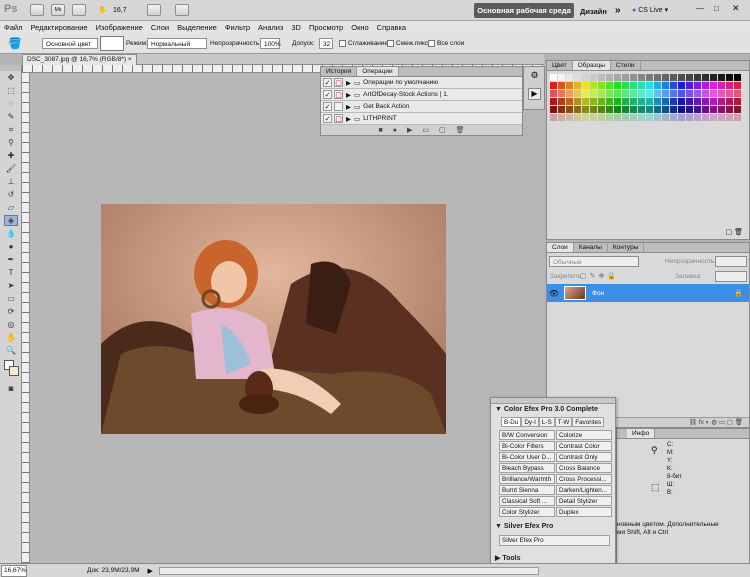  Describe the element at coordinates (584, 501) in the screenshot. I see `filter-detail-stylizer: Detail Stylizer` at that location.